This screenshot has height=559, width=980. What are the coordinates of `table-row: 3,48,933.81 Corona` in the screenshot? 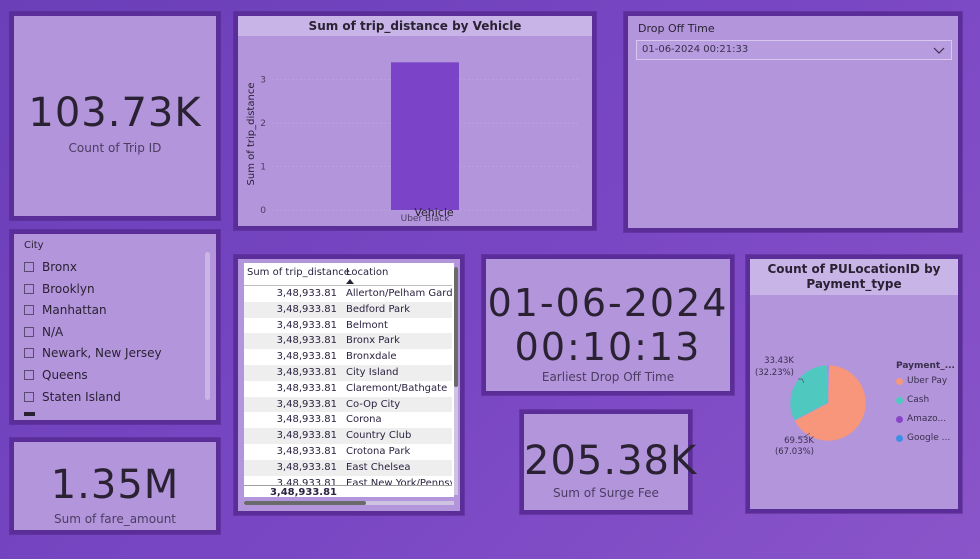 It's located at (348, 420).